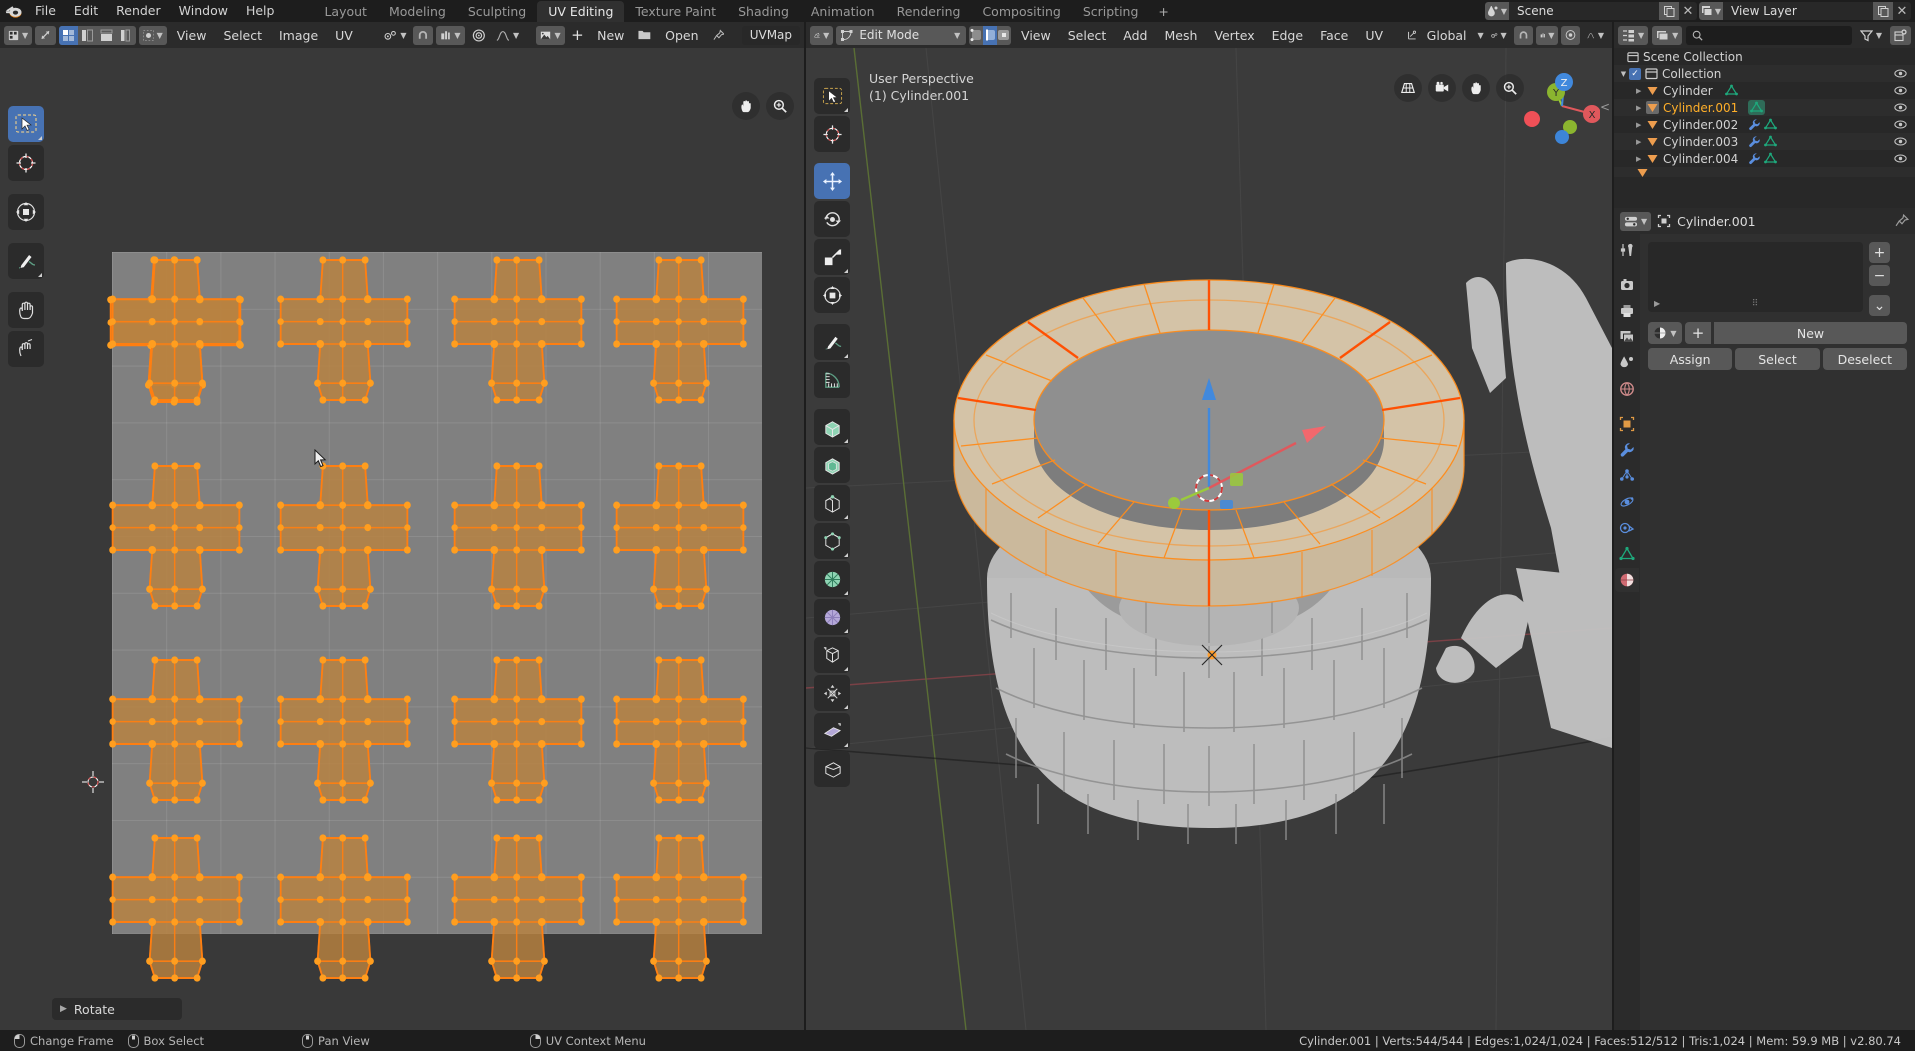 The width and height of the screenshot is (1915, 1051). Describe the element at coordinates (450, 35) in the screenshot. I see `uv-snap-target-icon: ▼` at that location.